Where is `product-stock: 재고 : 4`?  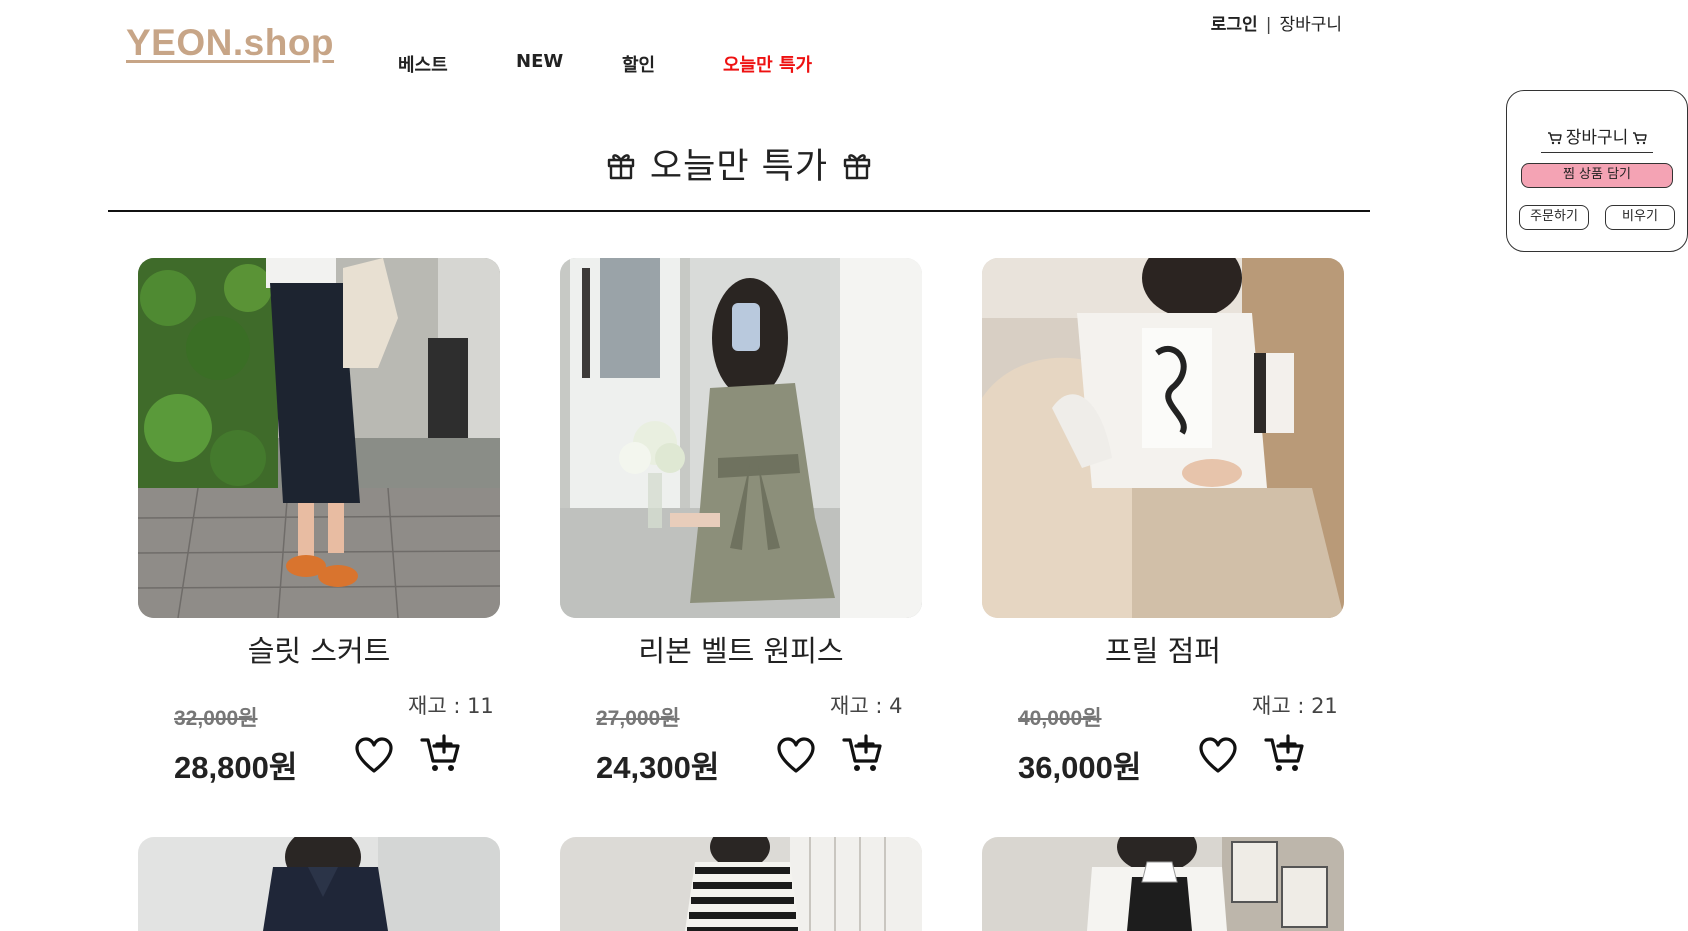 product-stock: 재고 : 4 is located at coordinates (866, 706).